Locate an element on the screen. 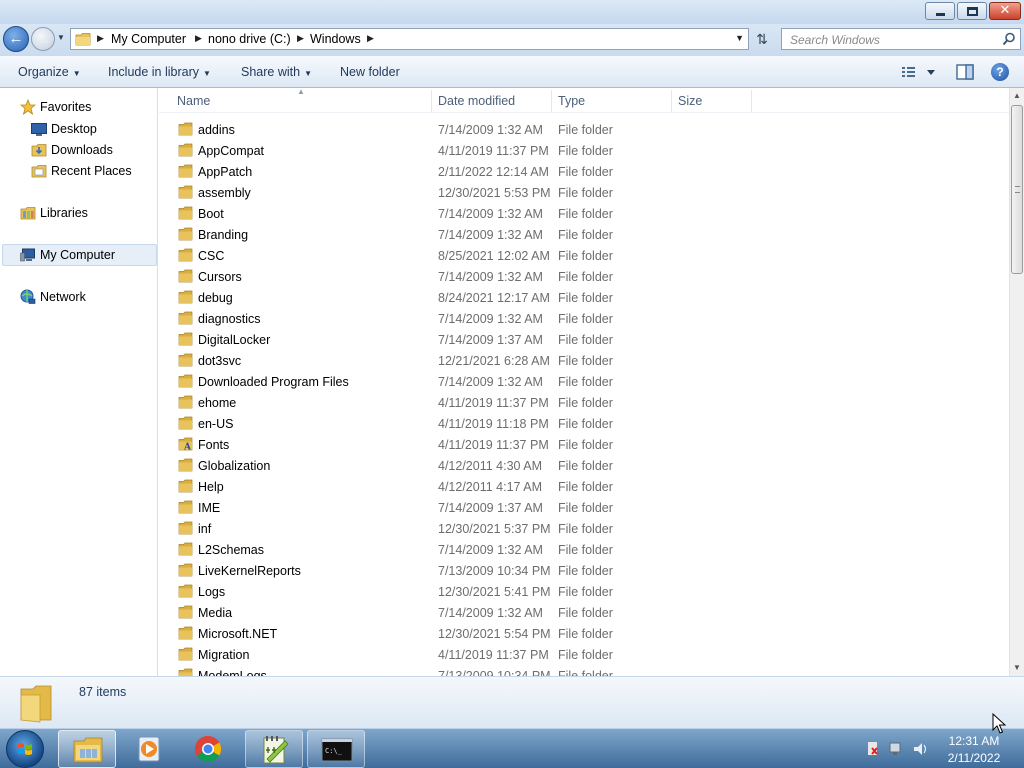 The width and height of the screenshot is (1024, 768). scroll-thumb is located at coordinates (1017, 189).